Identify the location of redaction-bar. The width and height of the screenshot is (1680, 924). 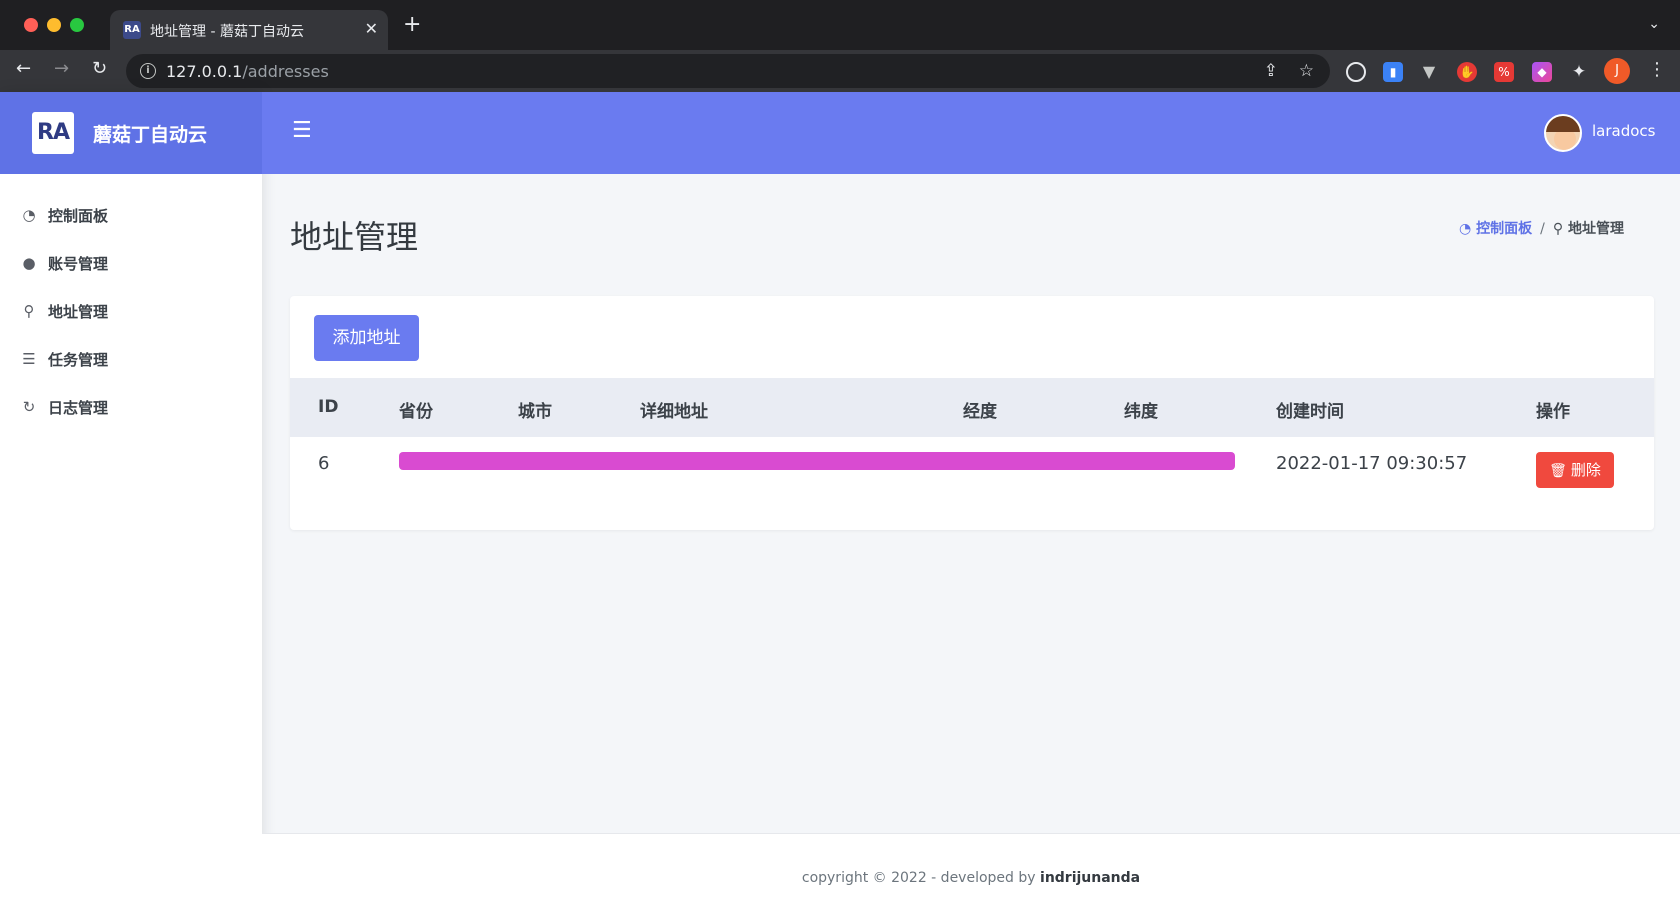
(817, 461).